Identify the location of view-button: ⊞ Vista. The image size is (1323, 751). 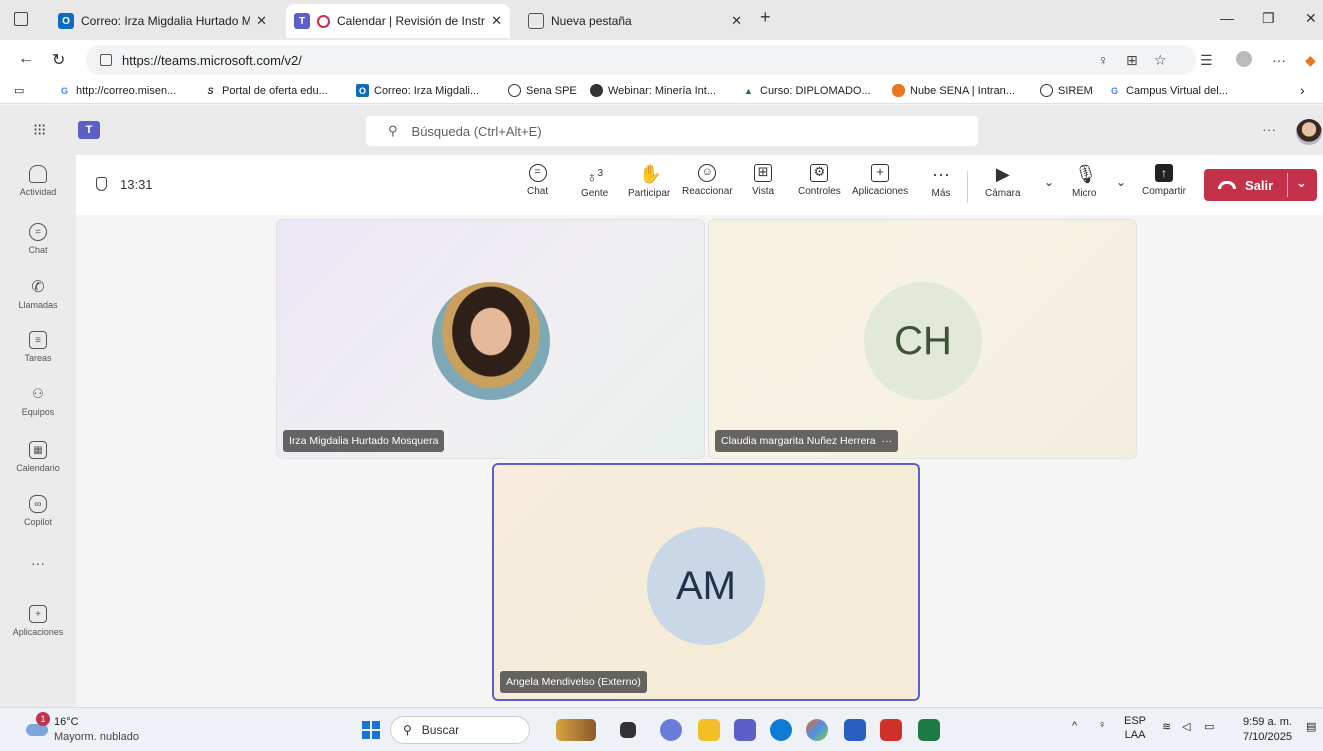
(763, 180).